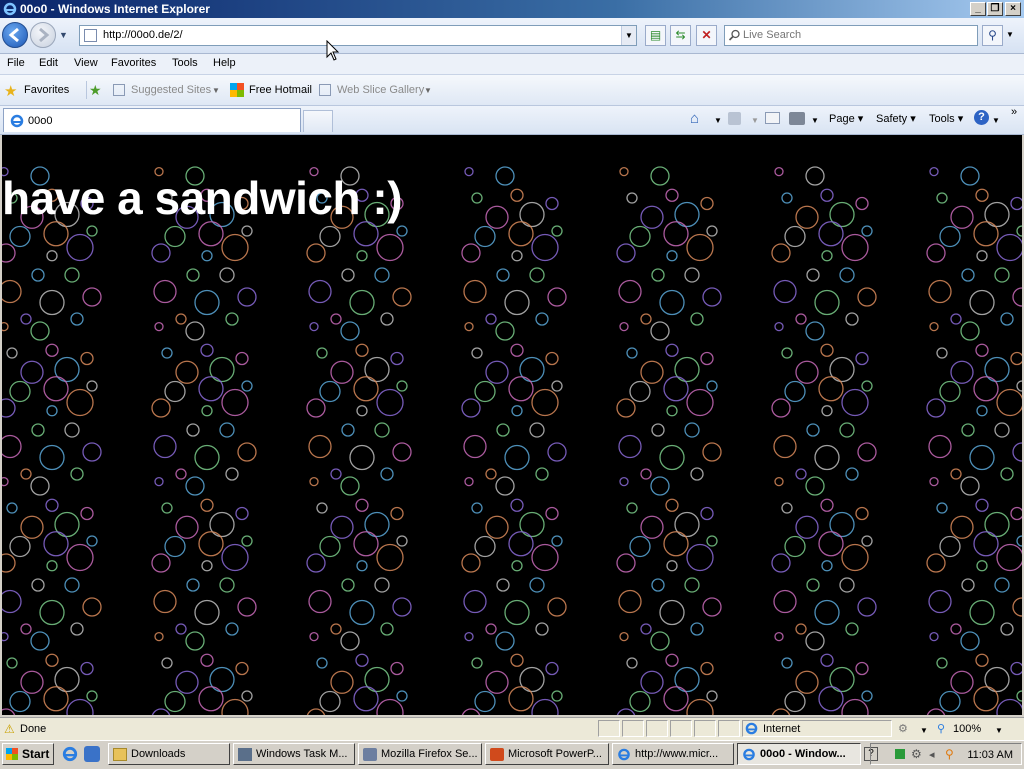 The width and height of the screenshot is (1024, 769). Describe the element at coordinates (967, 729) in the screenshot. I see `zoom-level: 100%` at that location.